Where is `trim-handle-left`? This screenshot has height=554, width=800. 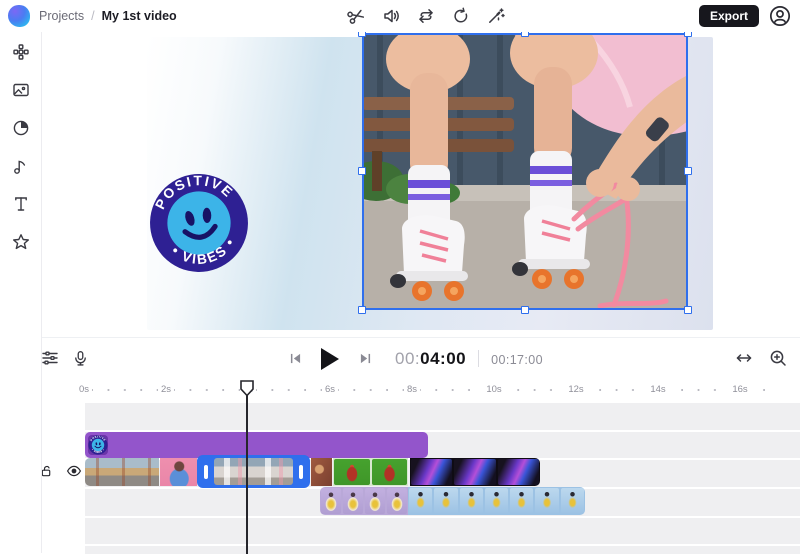
trim-handle-left is located at coordinates (206, 471).